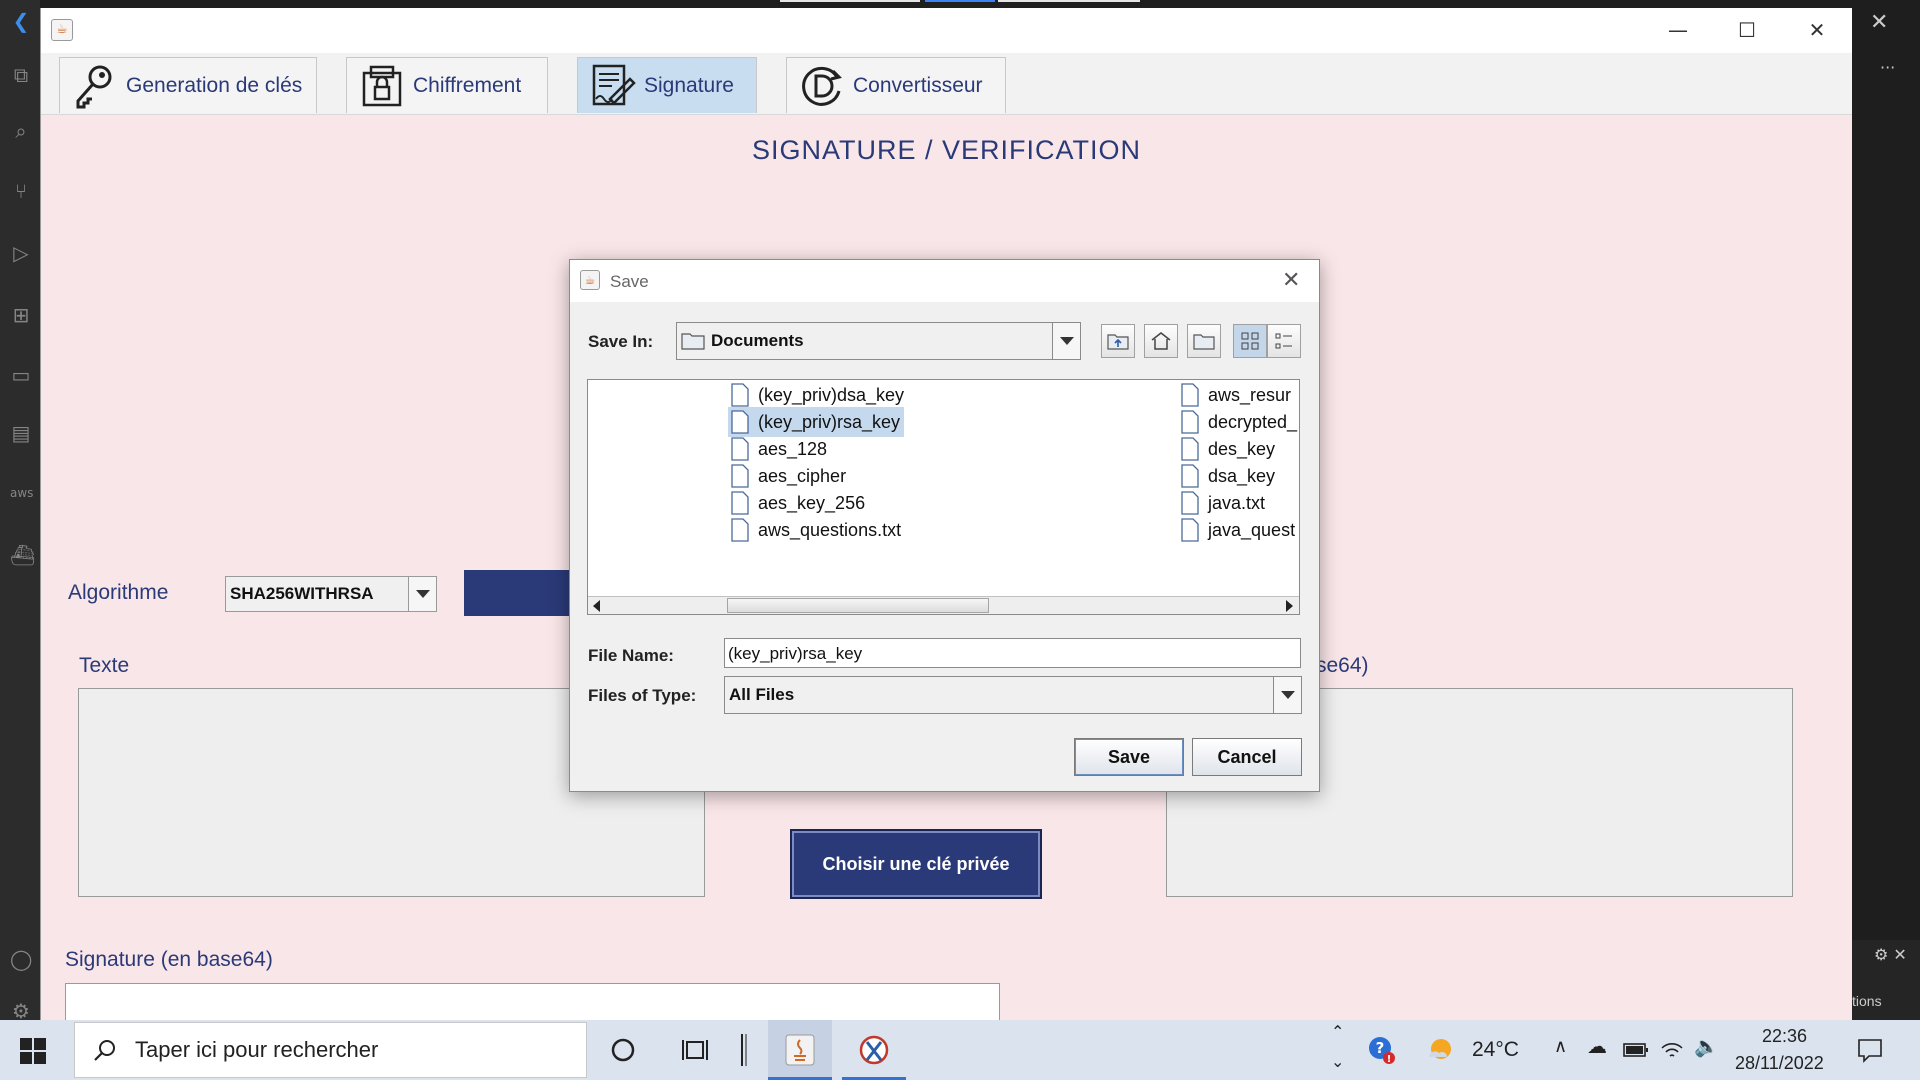  I want to click on tab-signature: Signature, so click(667, 85).